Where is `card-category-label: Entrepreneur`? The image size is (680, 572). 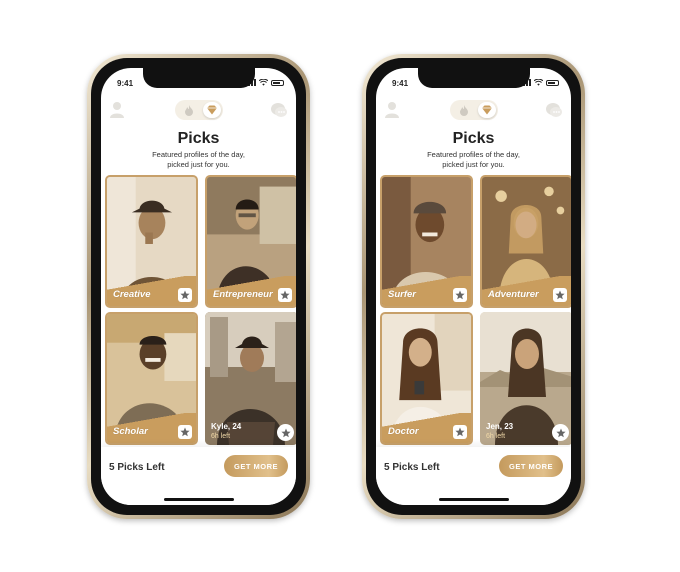 card-category-label: Entrepreneur is located at coordinates (243, 294).